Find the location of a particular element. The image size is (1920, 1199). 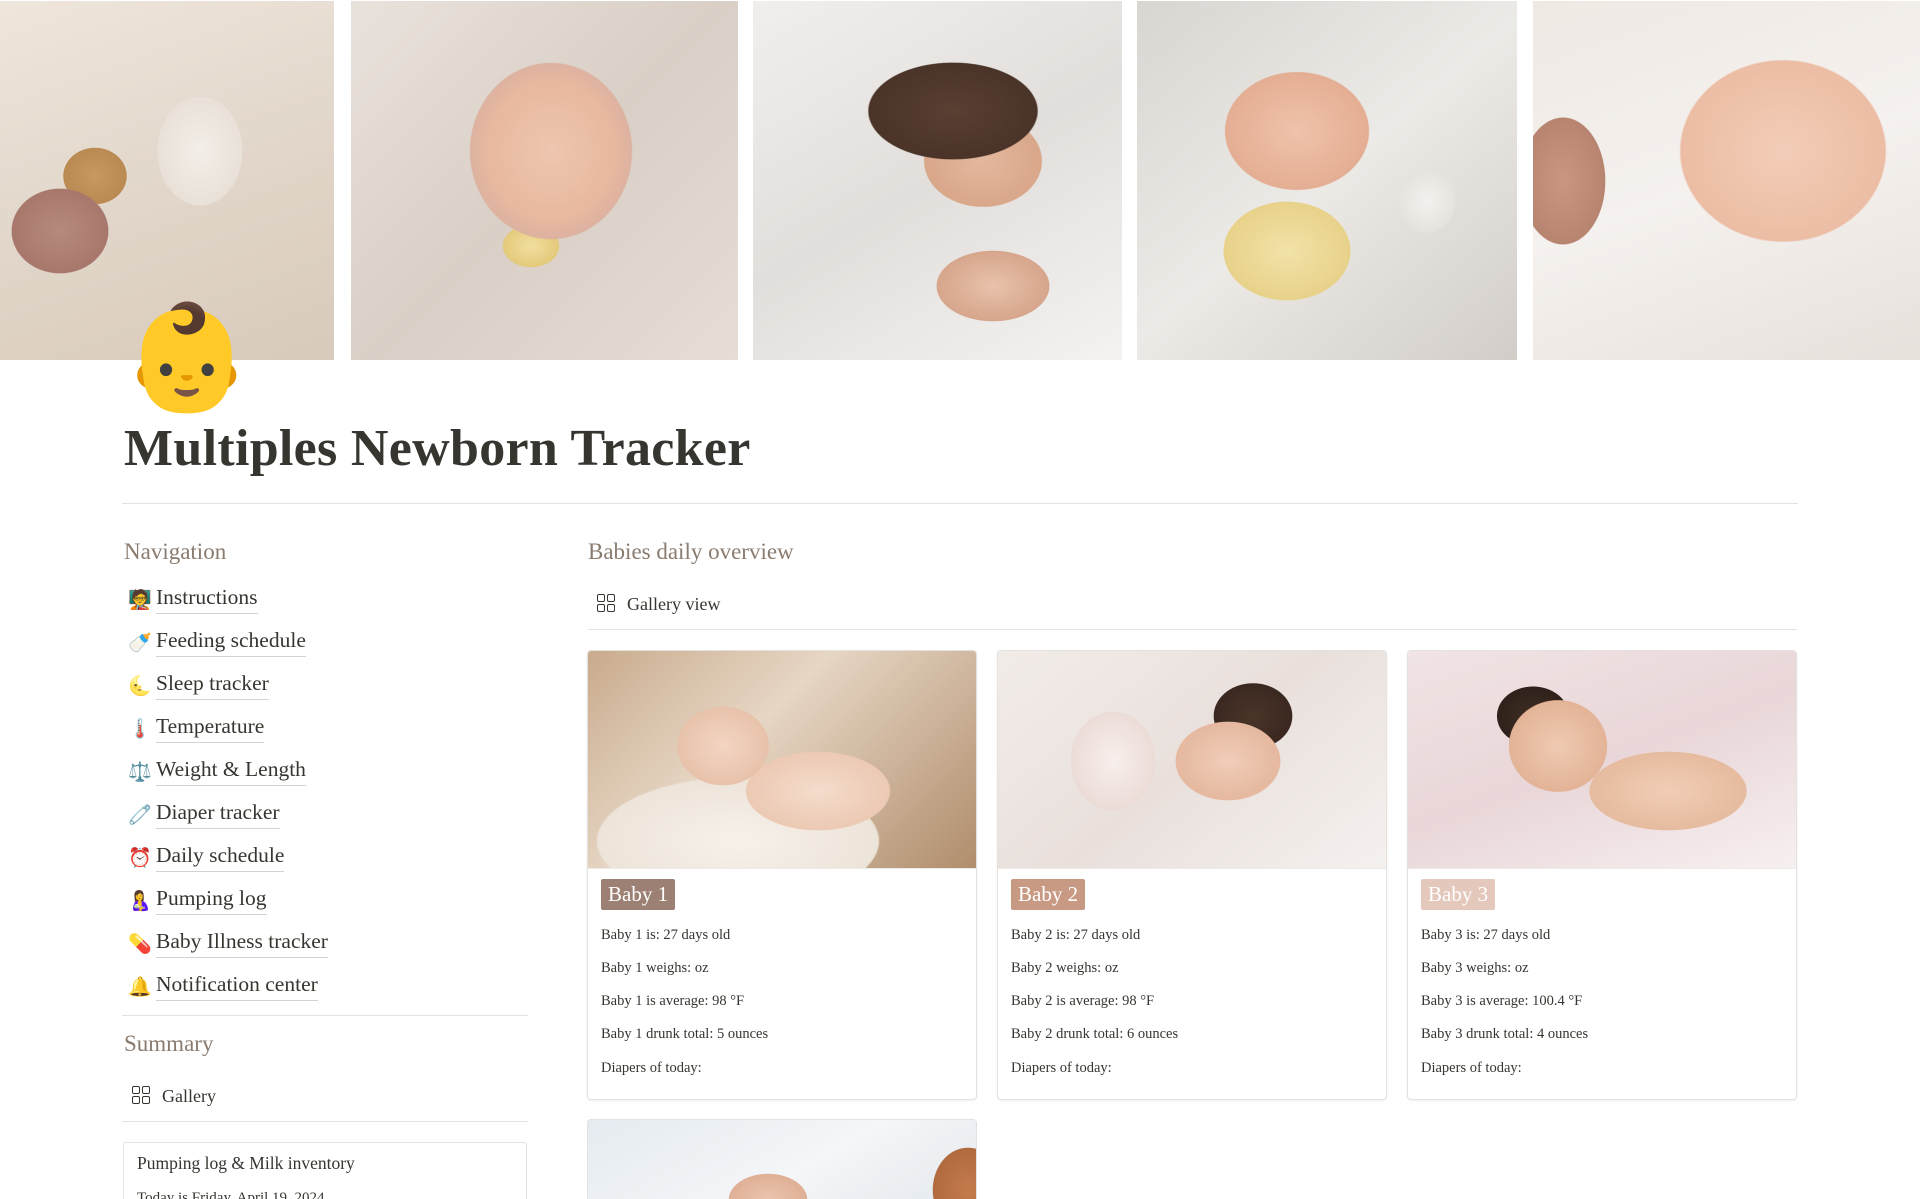

view-tab-label: Gallery is located at coordinates (189, 1095).